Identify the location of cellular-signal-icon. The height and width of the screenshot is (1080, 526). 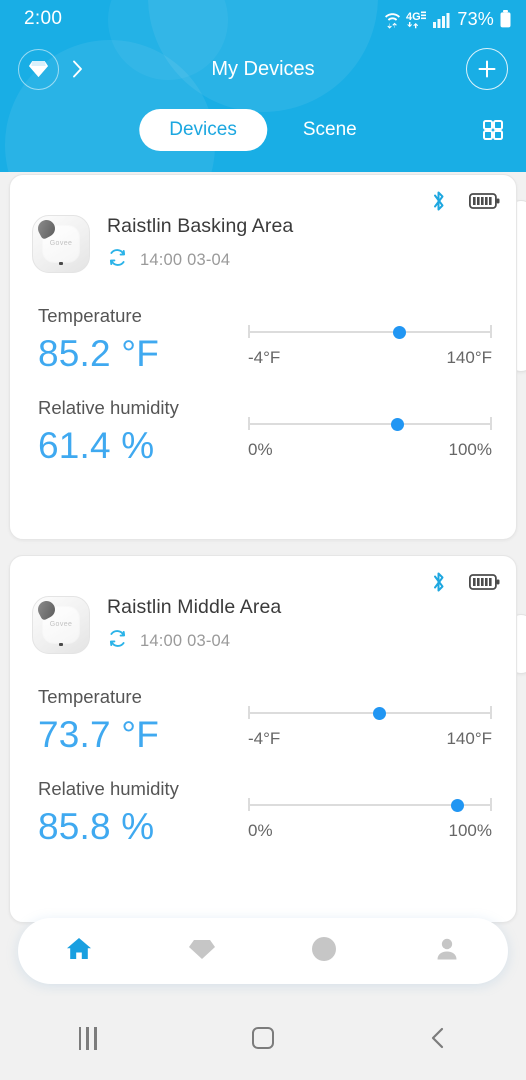
(442, 19).